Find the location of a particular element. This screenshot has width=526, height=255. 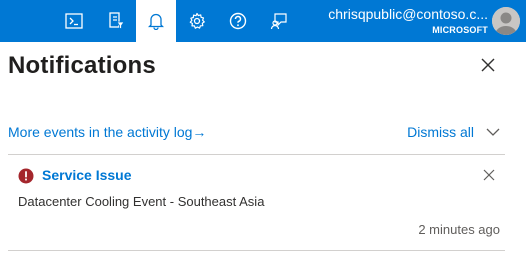

error-icon is located at coordinates (26, 176).